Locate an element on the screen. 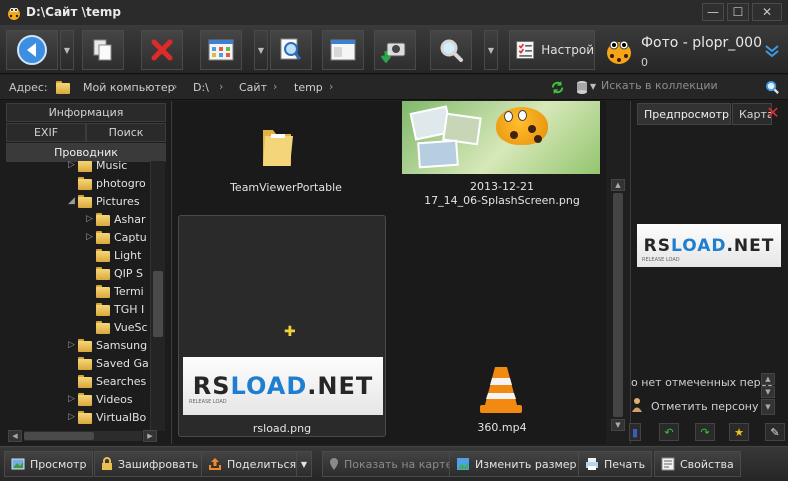 Image resolution: width=788 pixels, height=481 pixels. scroll-left-icon: ◀ is located at coordinates (15, 436).